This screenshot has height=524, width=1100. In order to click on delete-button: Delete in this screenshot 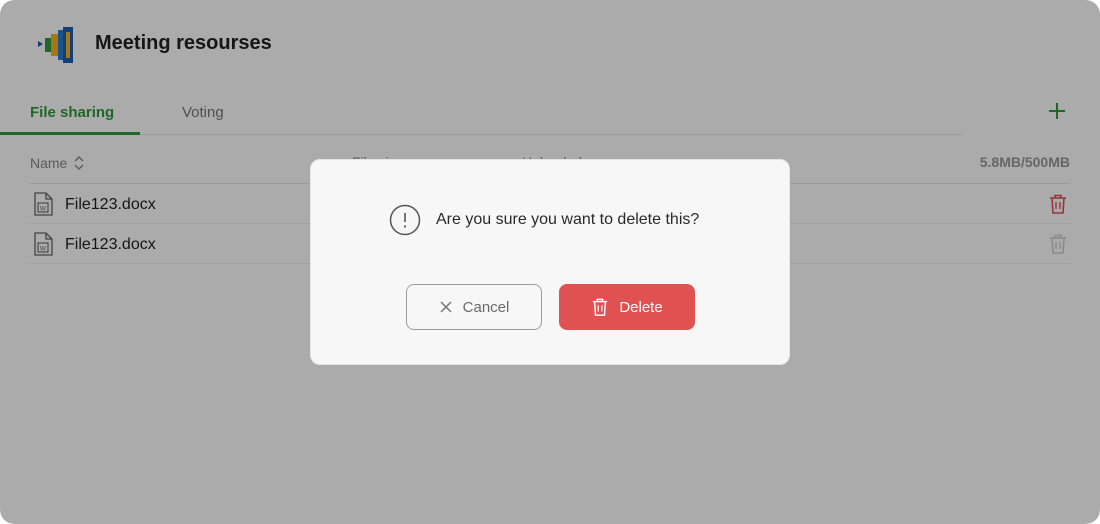, I will do `click(627, 307)`.